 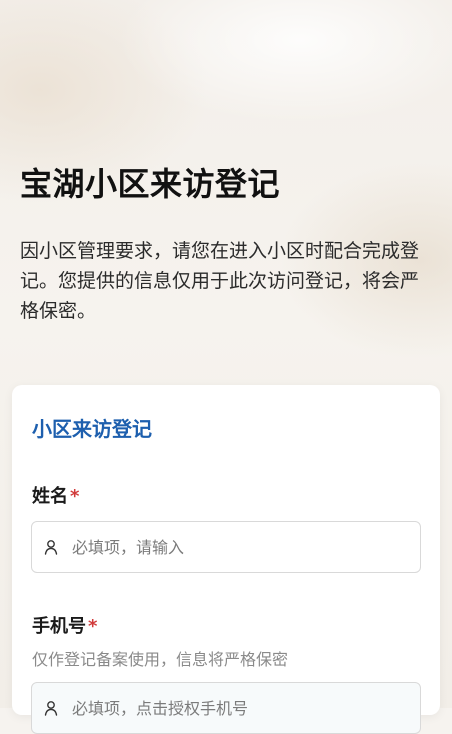 I want to click on phone-input, so click(x=232, y=708).